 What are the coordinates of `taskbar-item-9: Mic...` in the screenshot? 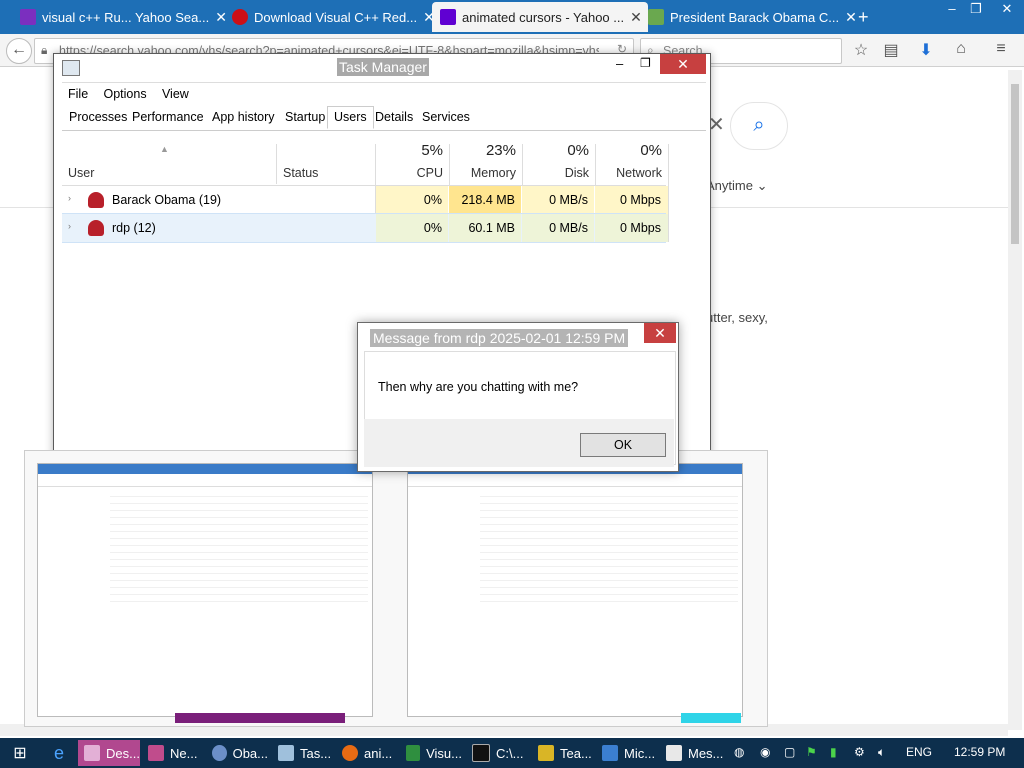 It's located at (627, 753).